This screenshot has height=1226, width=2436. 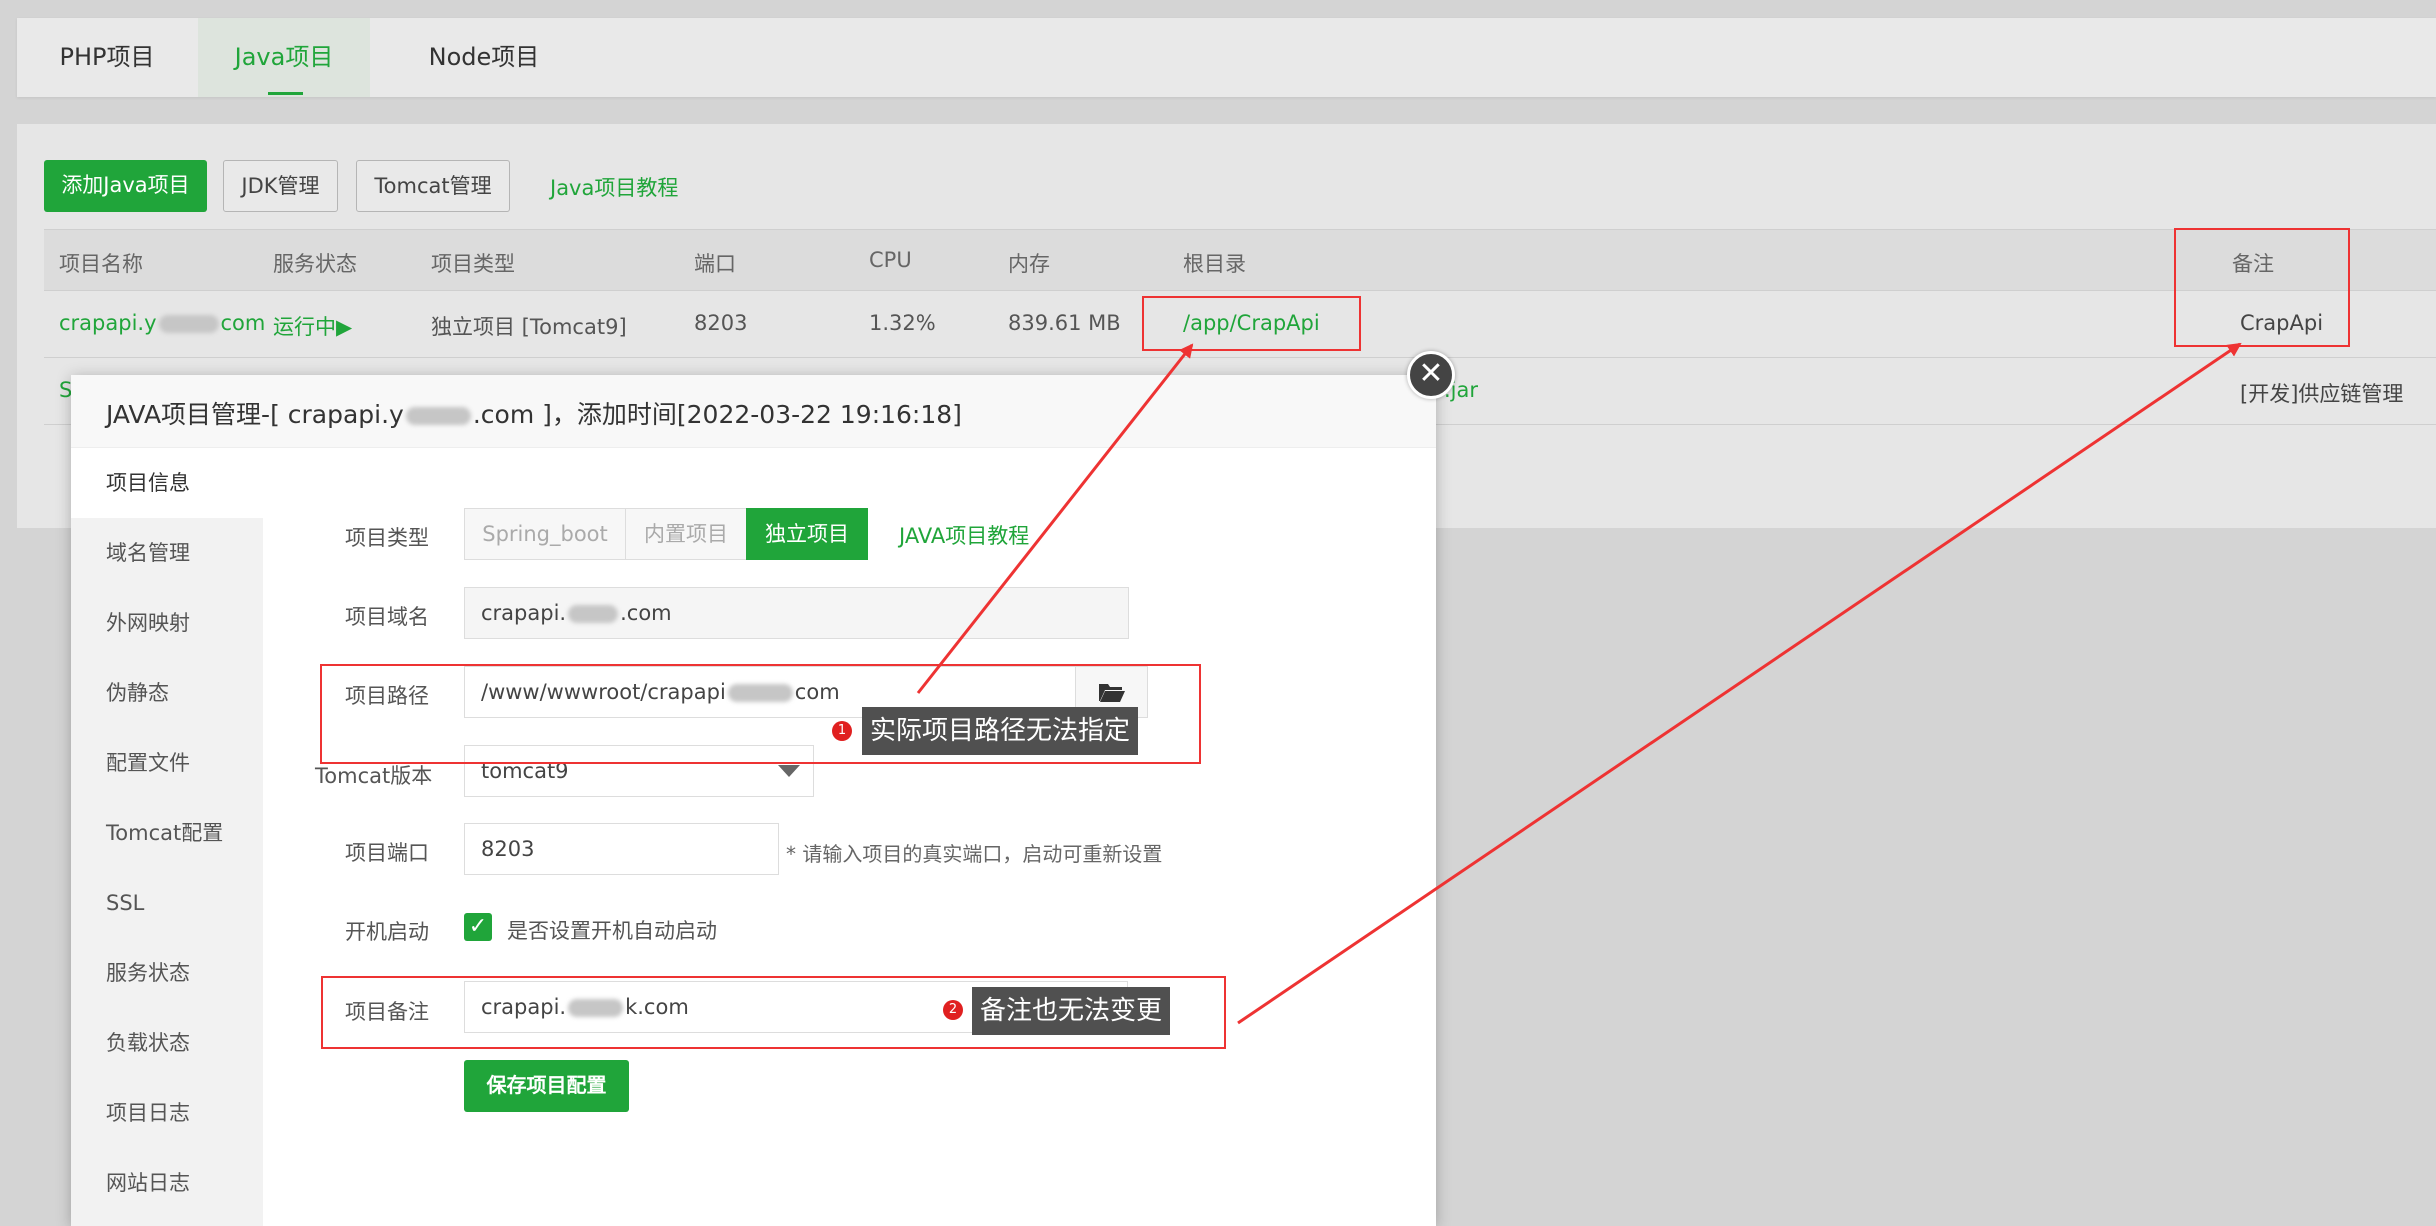 I want to click on annotation-badge-1: 1, so click(x=842, y=731).